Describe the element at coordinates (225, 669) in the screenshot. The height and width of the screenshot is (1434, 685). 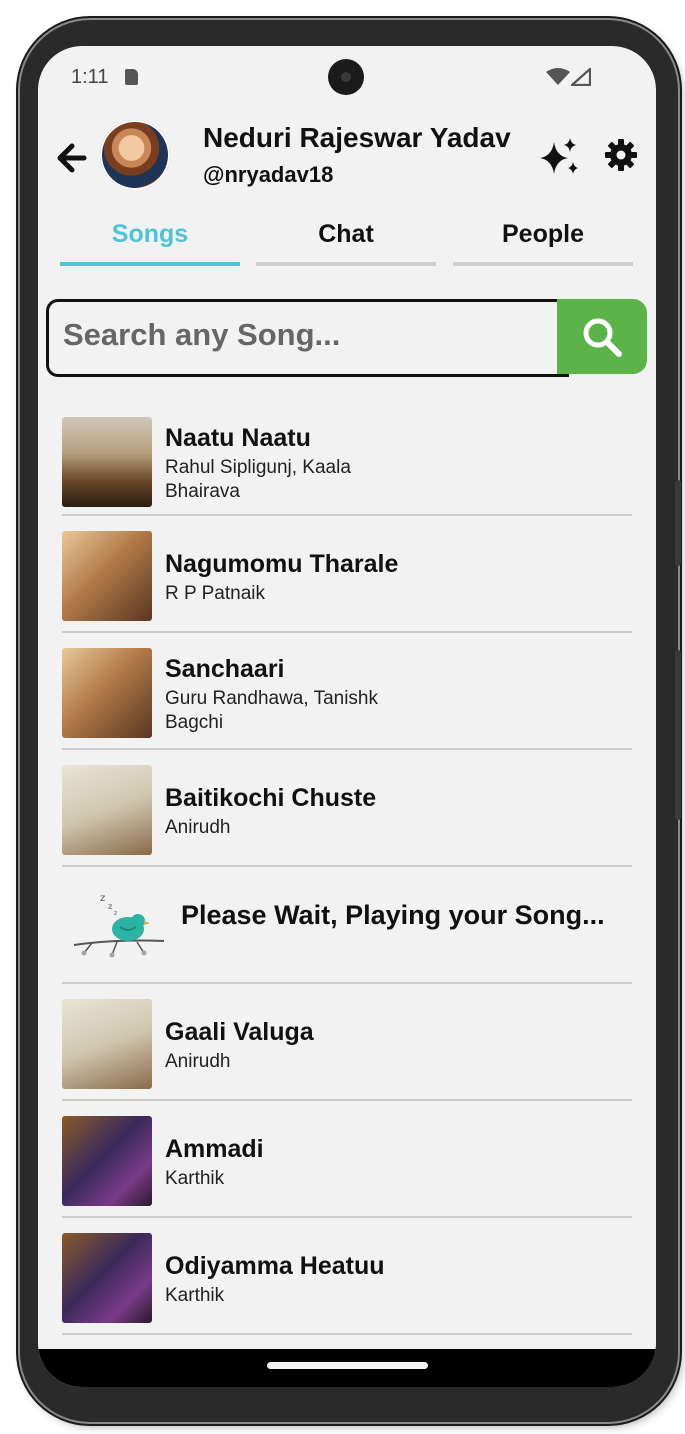
I see `song-title: Sanchaari` at that location.